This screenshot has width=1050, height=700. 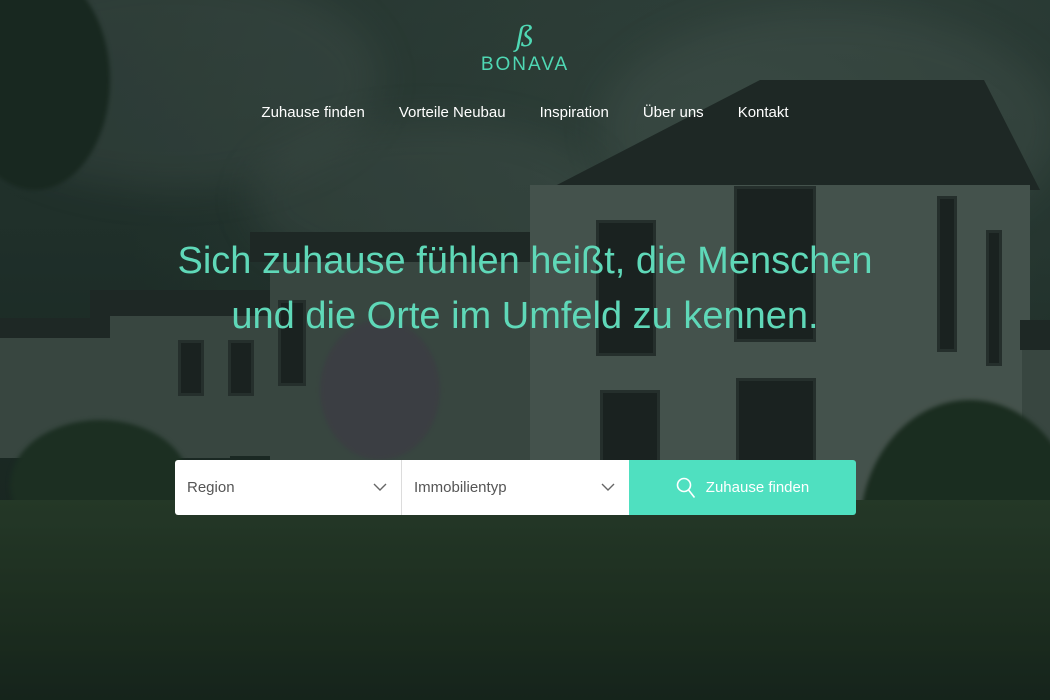 I want to click on home-search-bar: Region Immobilientyp Zuhause finden, so click(x=515, y=487).